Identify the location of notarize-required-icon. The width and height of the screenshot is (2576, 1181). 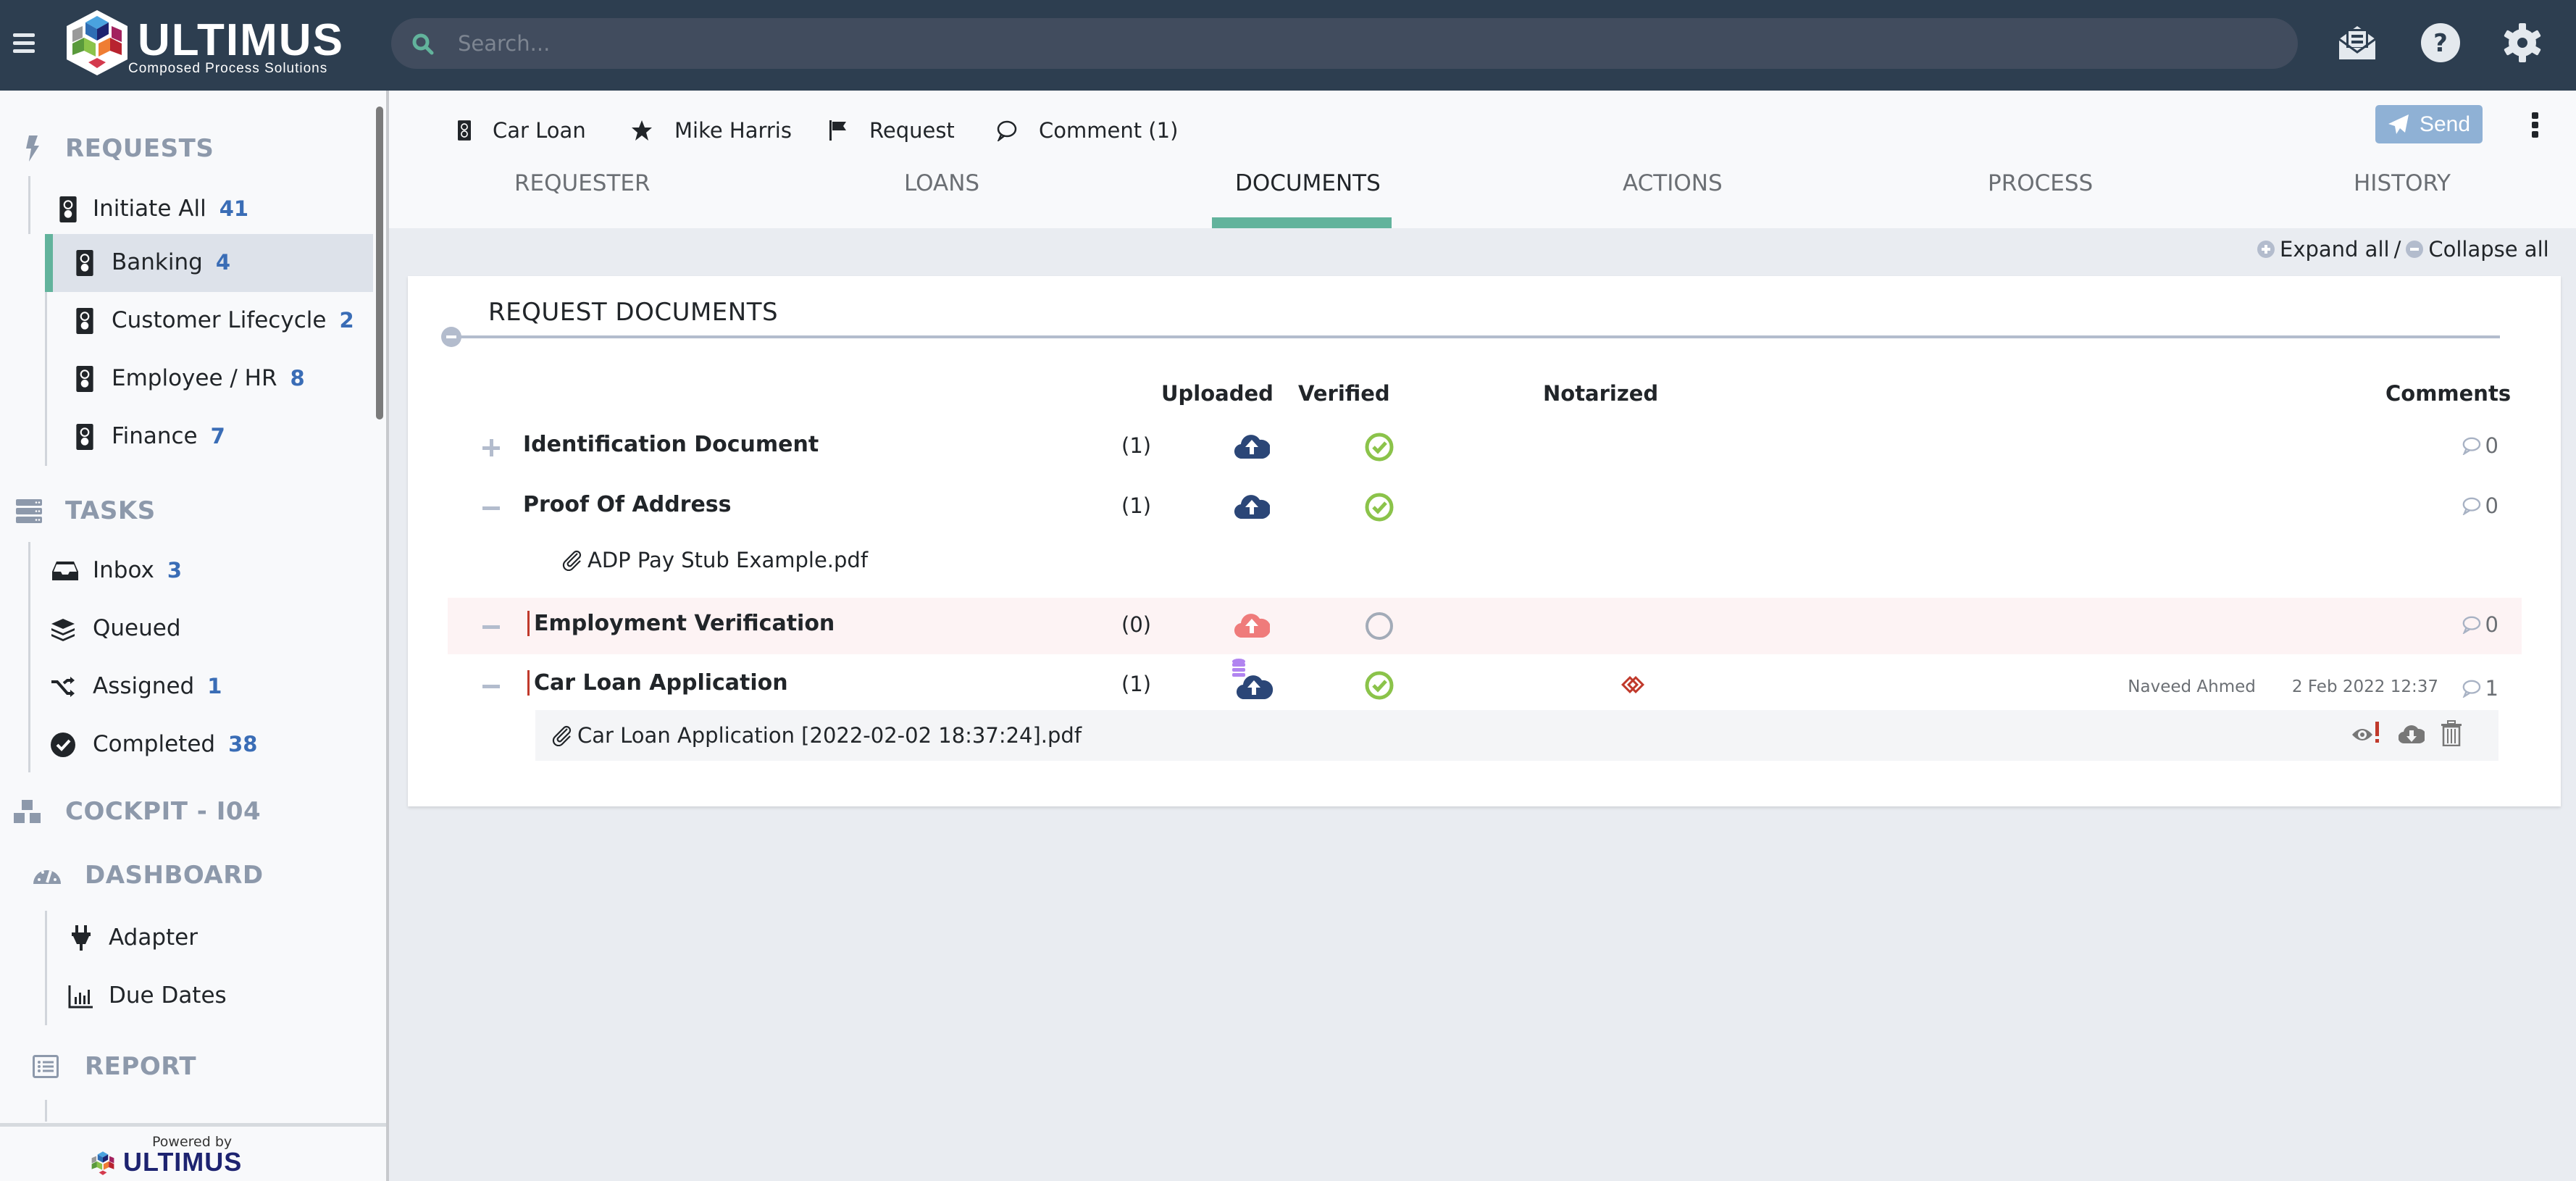
(1632, 686).